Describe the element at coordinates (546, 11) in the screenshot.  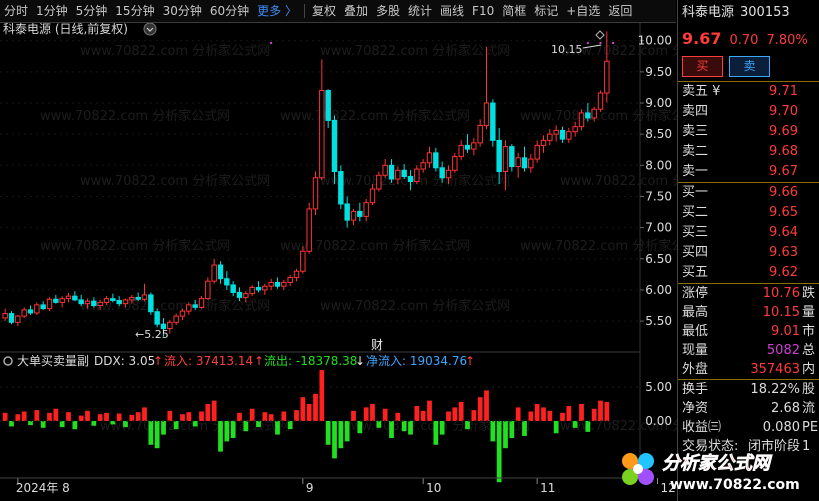
I see `mark-button: 标记` at that location.